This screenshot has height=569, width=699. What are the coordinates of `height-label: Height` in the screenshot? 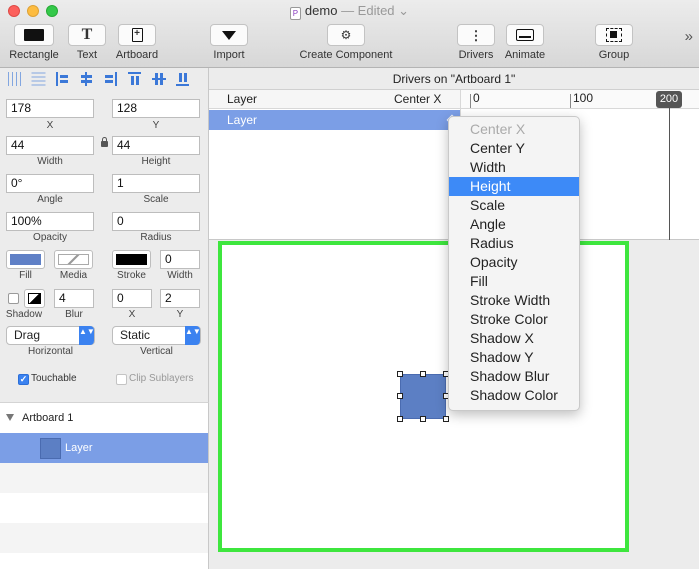 It's located at (156, 161).